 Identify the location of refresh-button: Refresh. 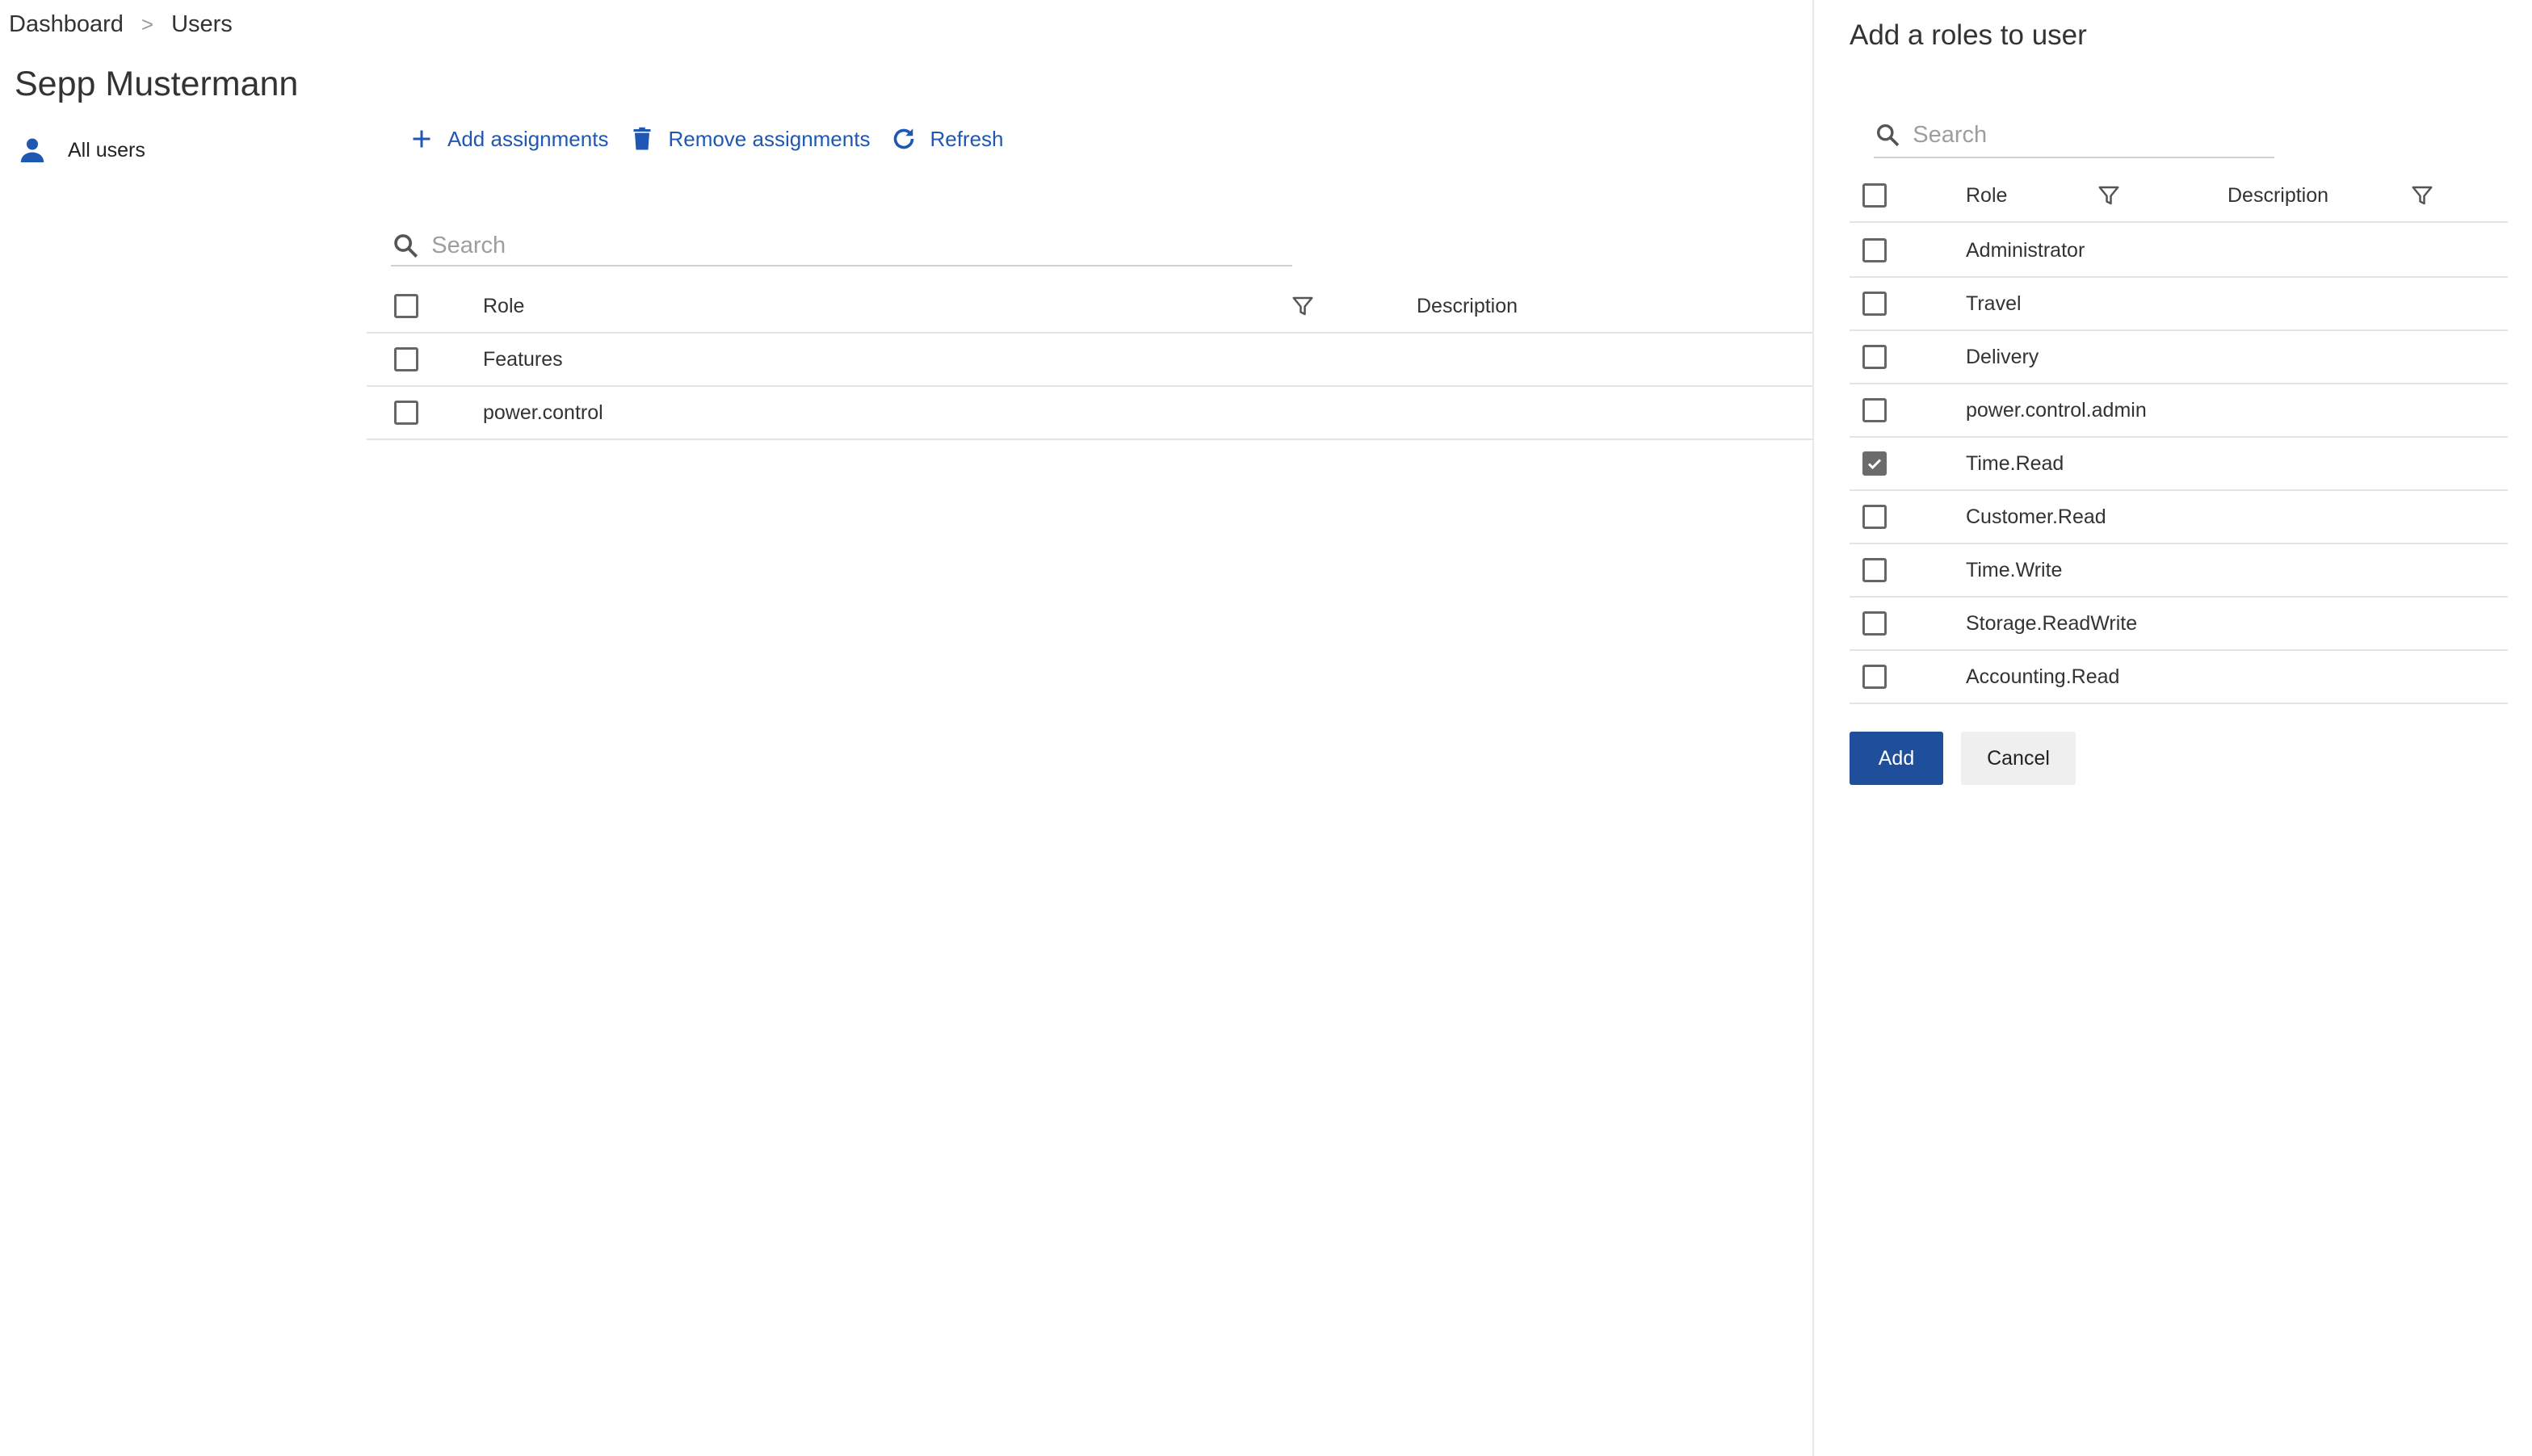
(946, 138).